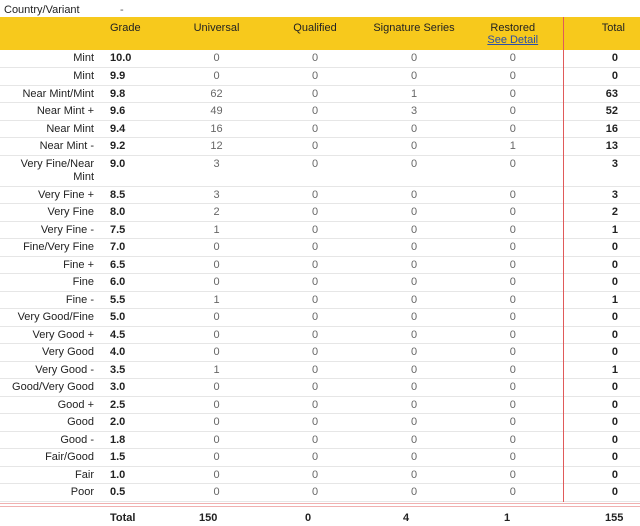 The height and width of the screenshot is (526, 640). Describe the element at coordinates (320, 282) in the screenshot. I see `table-row: Fine 6.0 0 0 0 0 0` at that location.